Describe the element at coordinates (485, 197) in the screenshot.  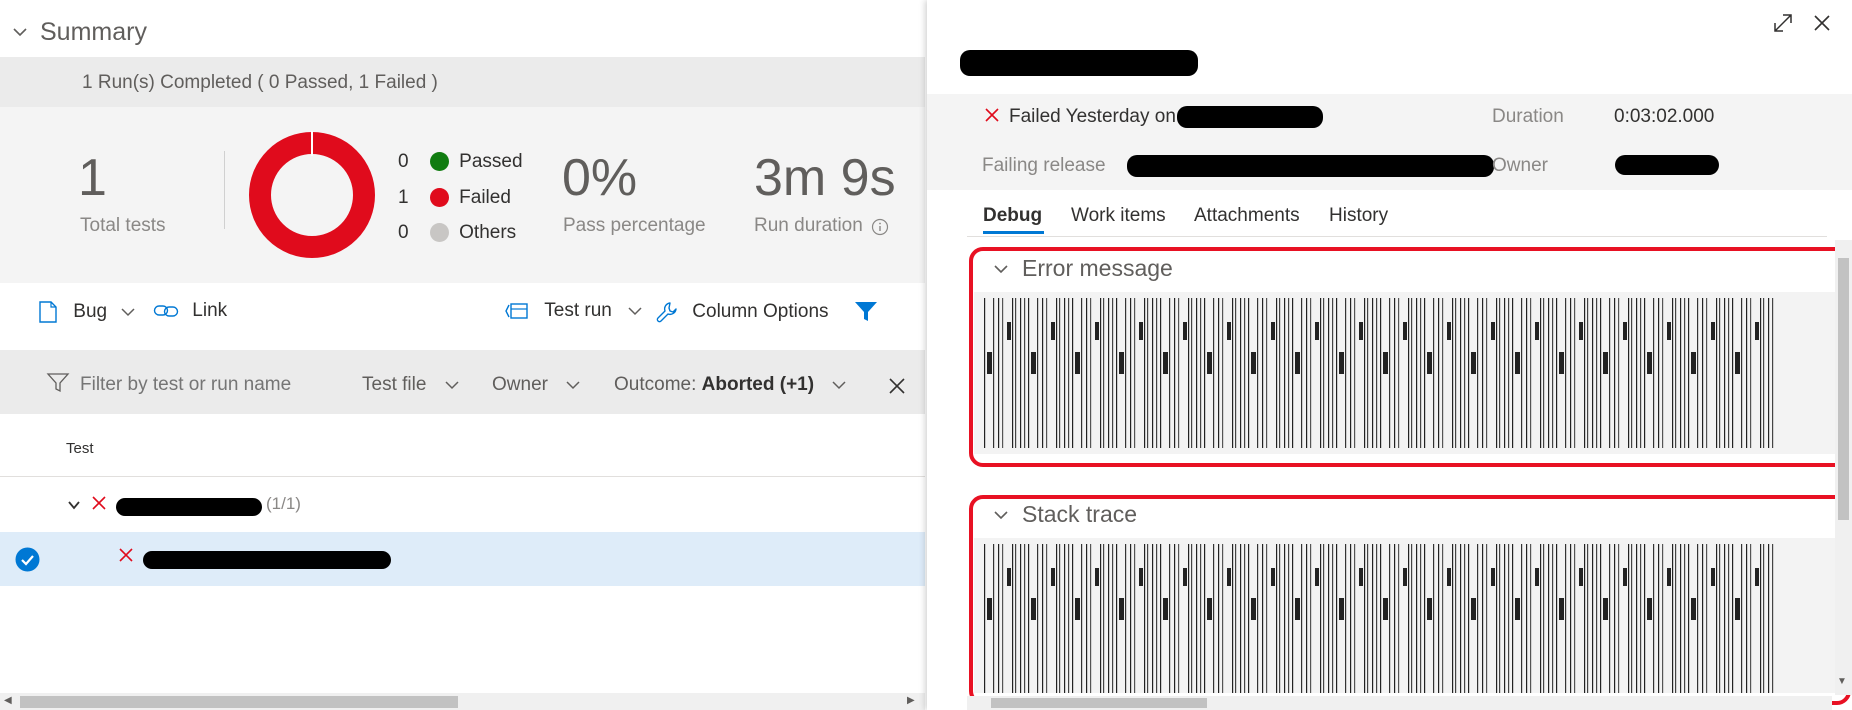
I see `legend-failed-label: Failed` at that location.